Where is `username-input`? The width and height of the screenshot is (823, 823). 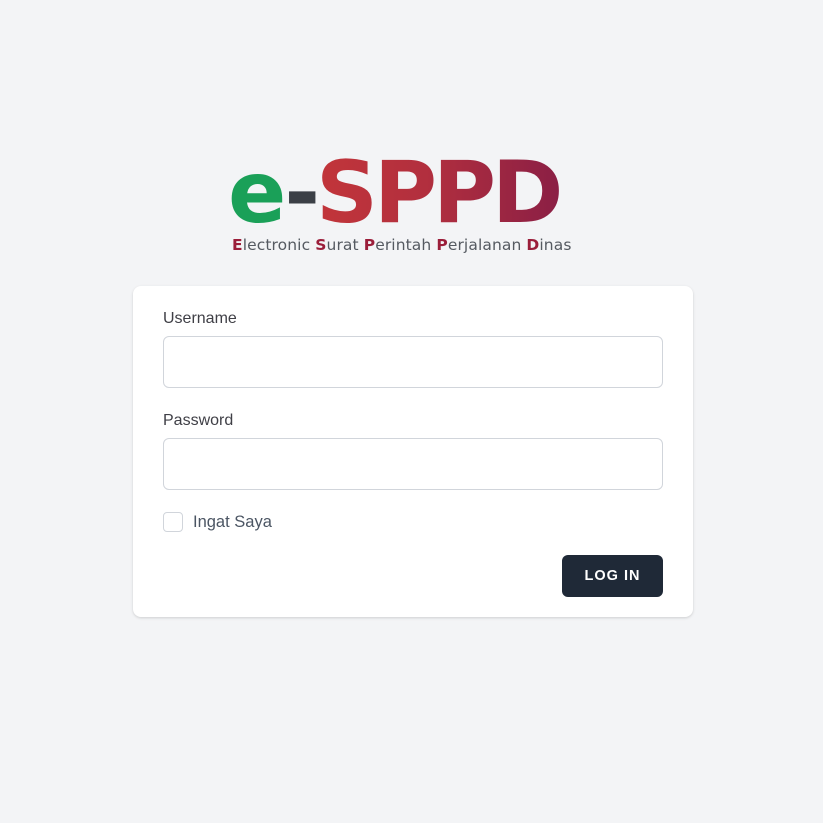 username-input is located at coordinates (413, 362).